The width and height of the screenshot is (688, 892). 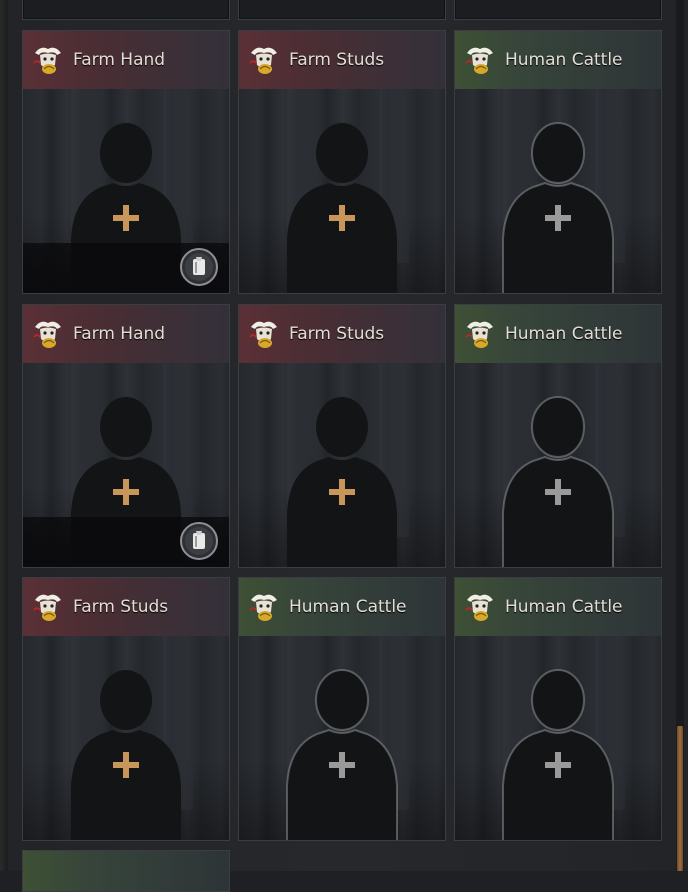 I want to click on card-header, so click(x=126, y=871).